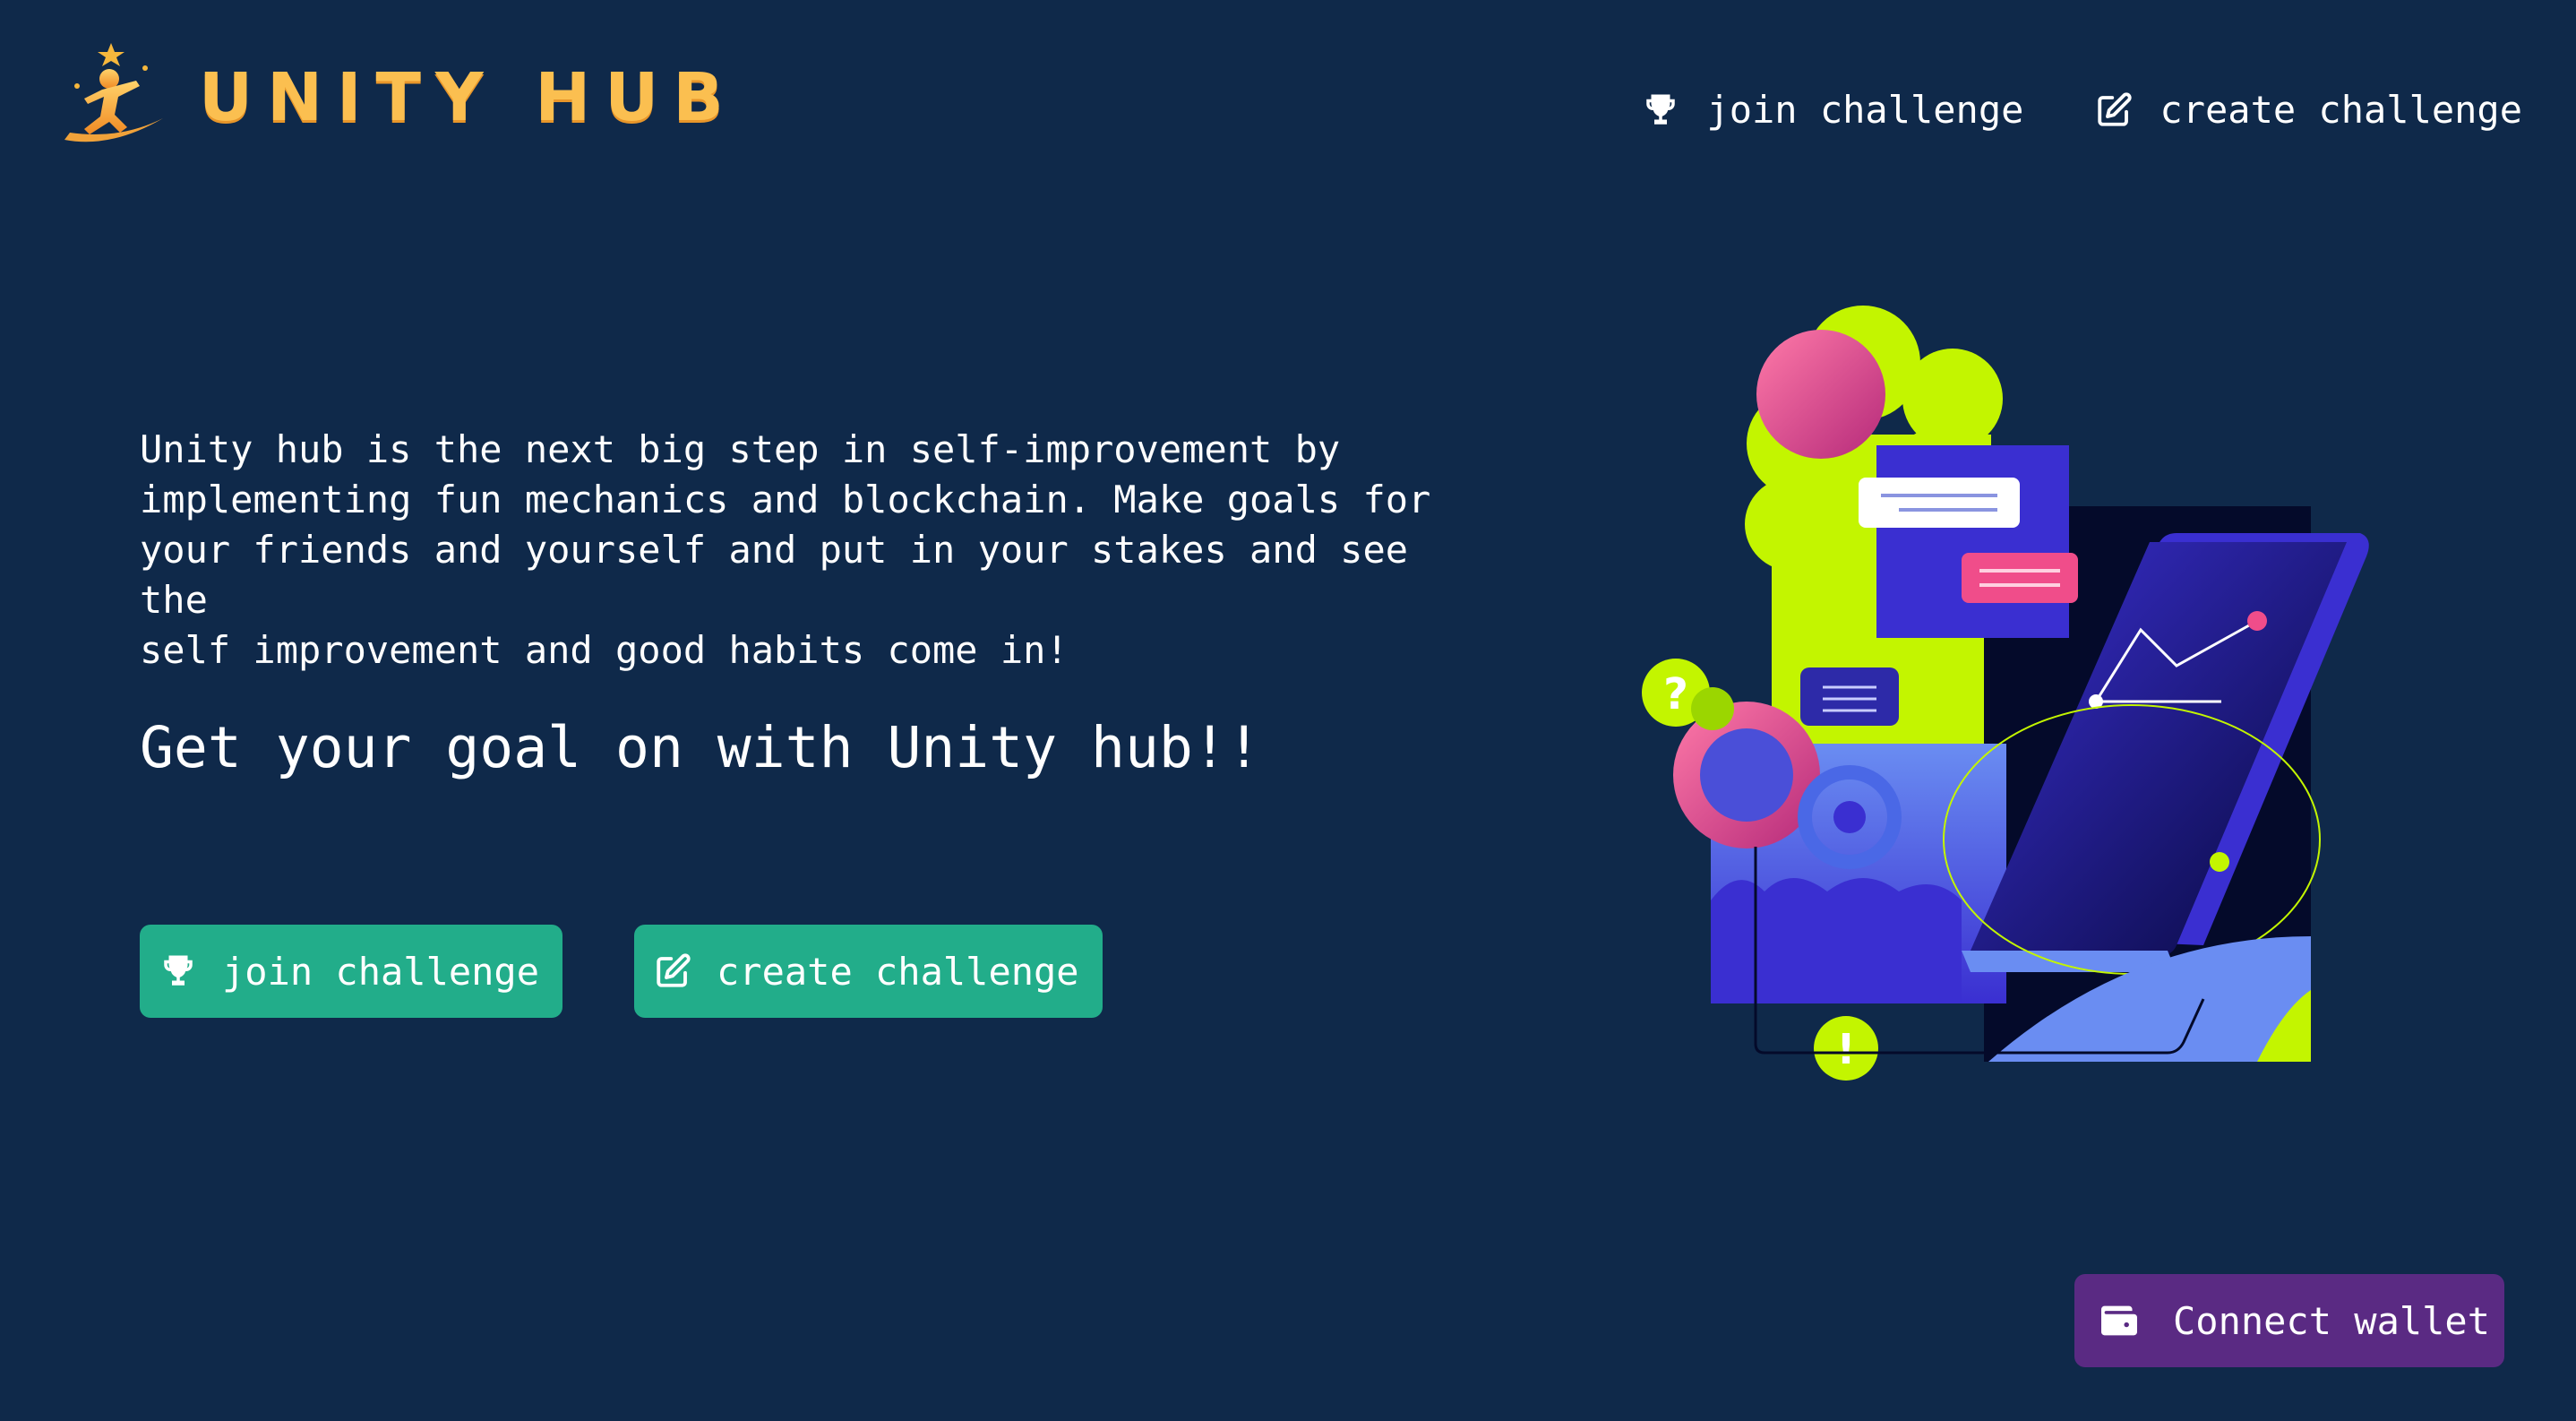 Image resolution: width=2576 pixels, height=1421 pixels. Describe the element at coordinates (1849, 696) in the screenshot. I see `chat-bubble` at that location.